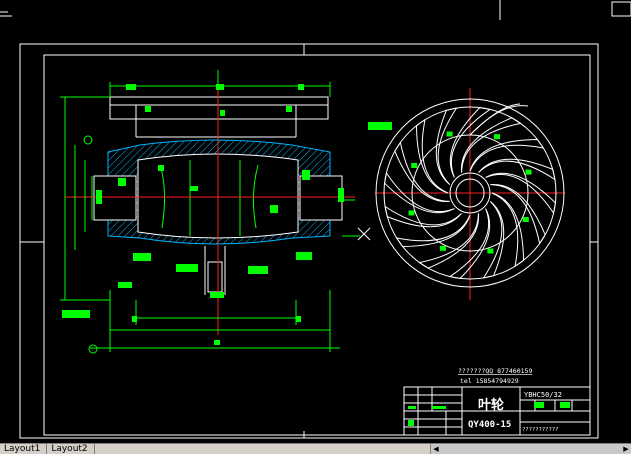 This screenshot has width=631, height=454. What do you see at coordinates (489, 381) in the screenshot?
I see `company-line-2: tel 15854794929` at bounding box center [489, 381].